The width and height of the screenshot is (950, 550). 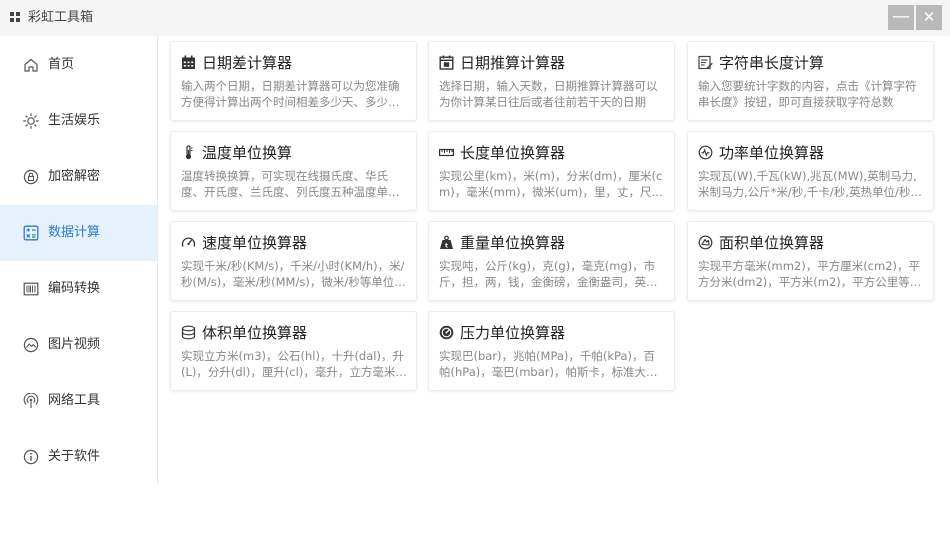 I want to click on sidebar-item-label: 图片视频, so click(x=74, y=344).